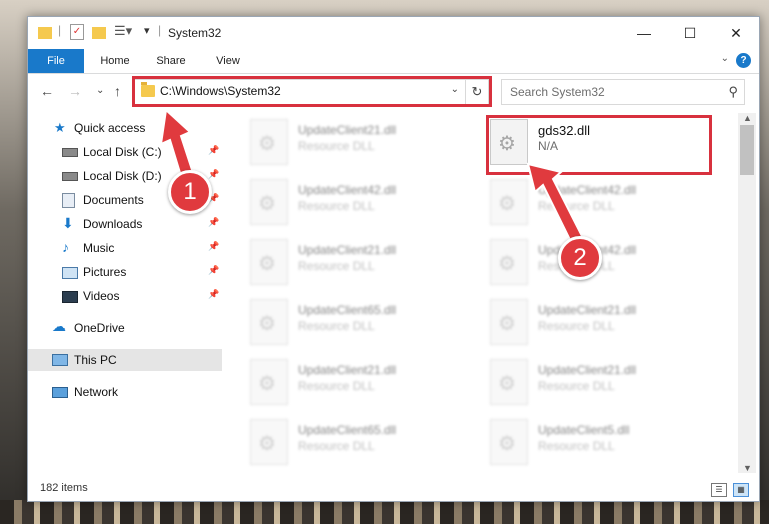  What do you see at coordinates (190, 192) in the screenshot?
I see `callout-badge-1: 1` at bounding box center [190, 192].